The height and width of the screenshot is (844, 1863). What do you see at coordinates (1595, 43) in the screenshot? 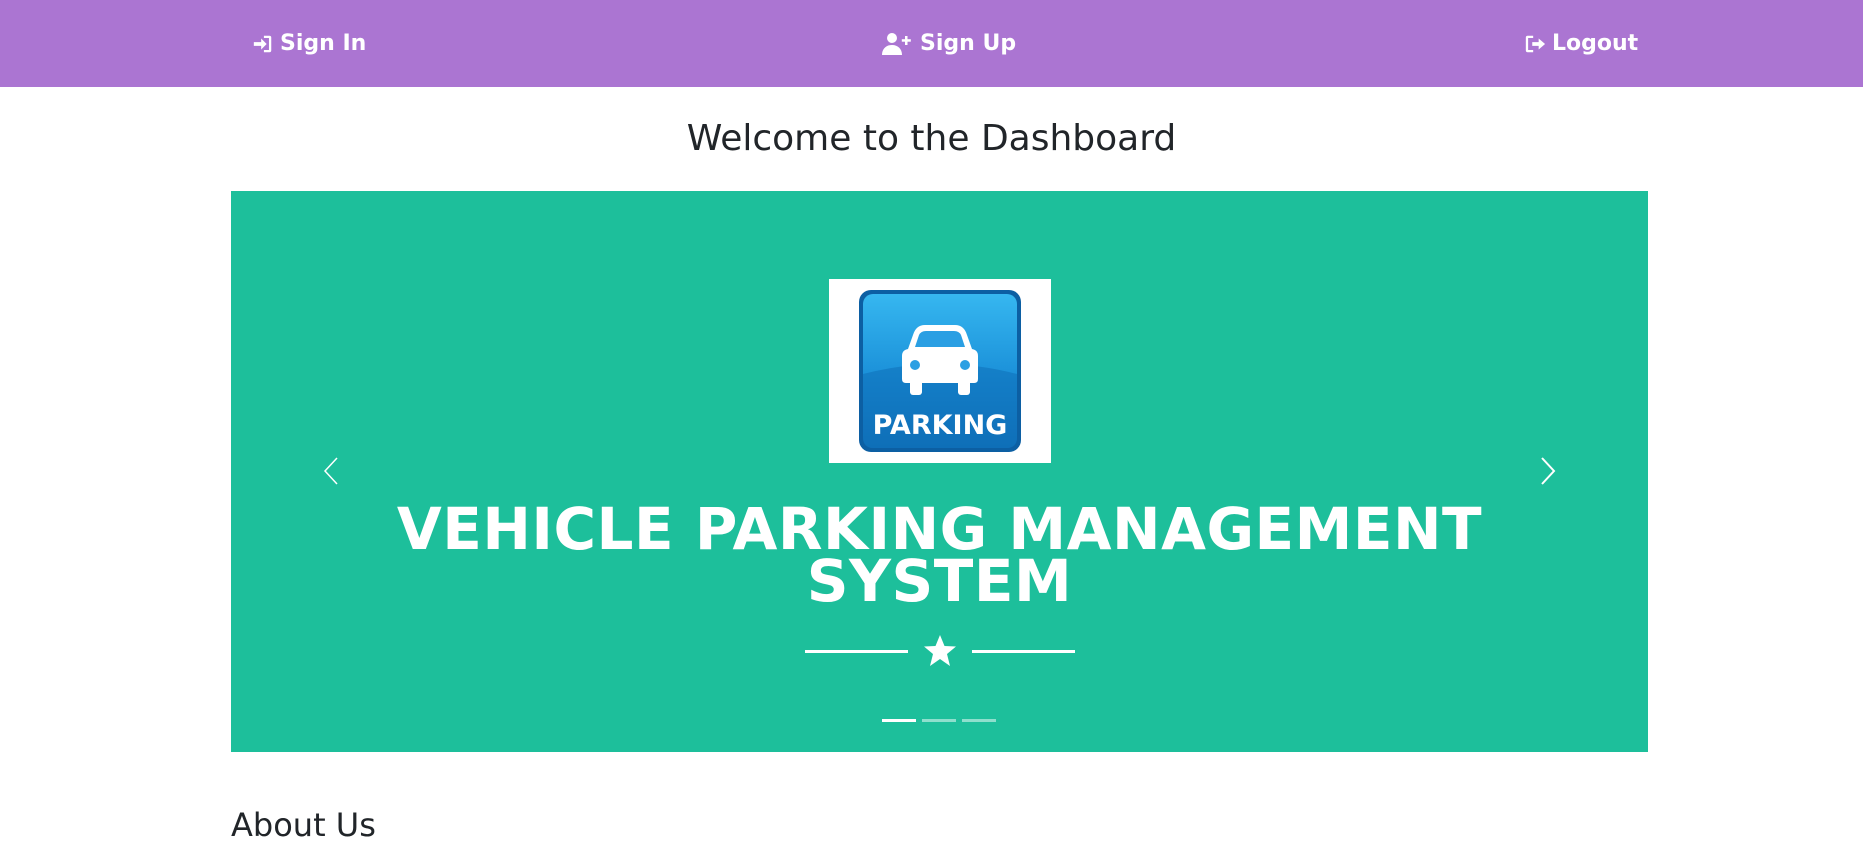
I see `logout-label: Logout` at bounding box center [1595, 43].